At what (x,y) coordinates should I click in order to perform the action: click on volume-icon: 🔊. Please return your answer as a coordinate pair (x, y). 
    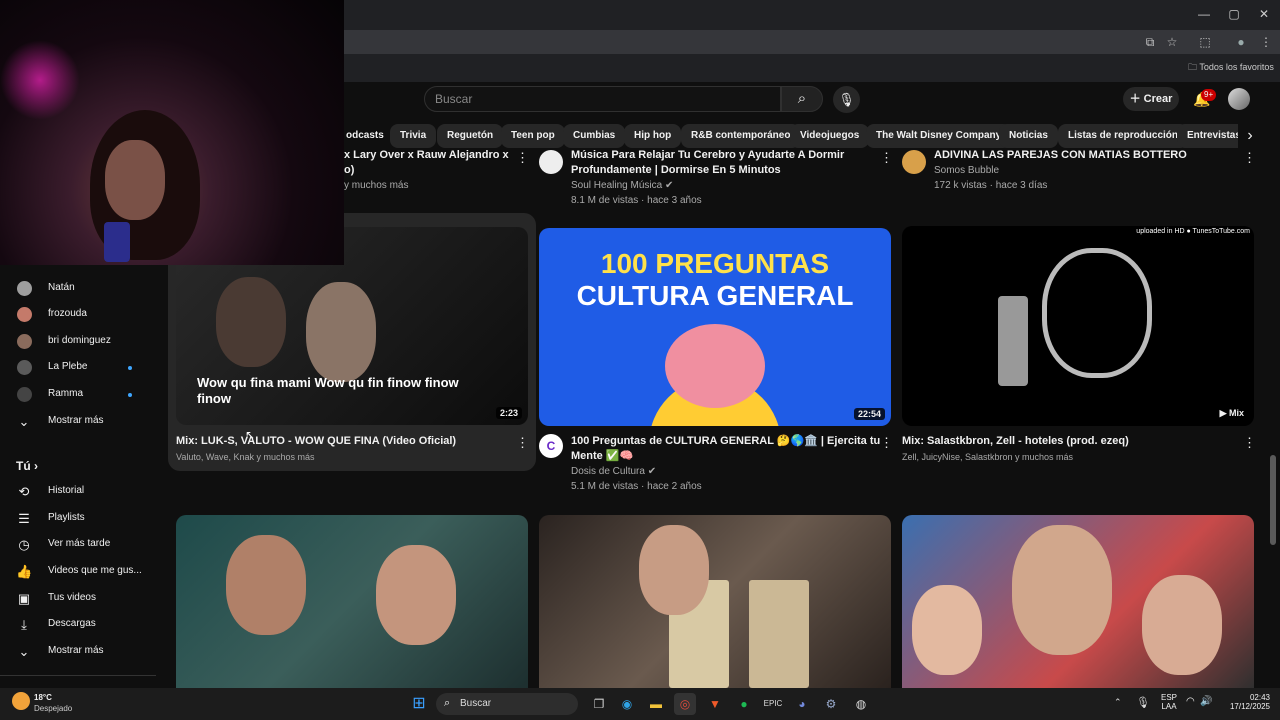
    Looking at the image, I should click on (1206, 701).